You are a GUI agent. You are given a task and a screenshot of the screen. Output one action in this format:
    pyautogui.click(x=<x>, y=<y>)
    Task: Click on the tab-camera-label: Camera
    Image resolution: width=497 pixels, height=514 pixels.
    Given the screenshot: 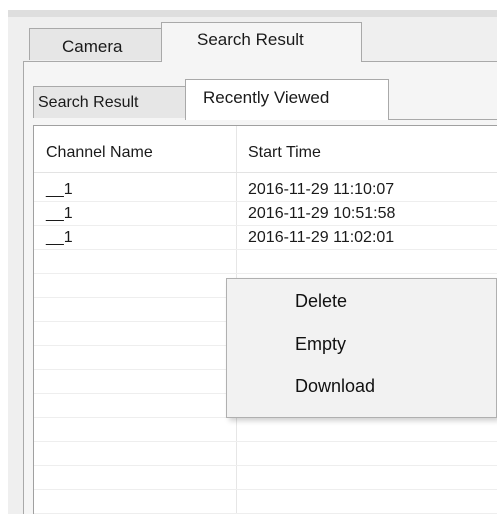 What is the action you would take?
    pyautogui.click(x=92, y=46)
    